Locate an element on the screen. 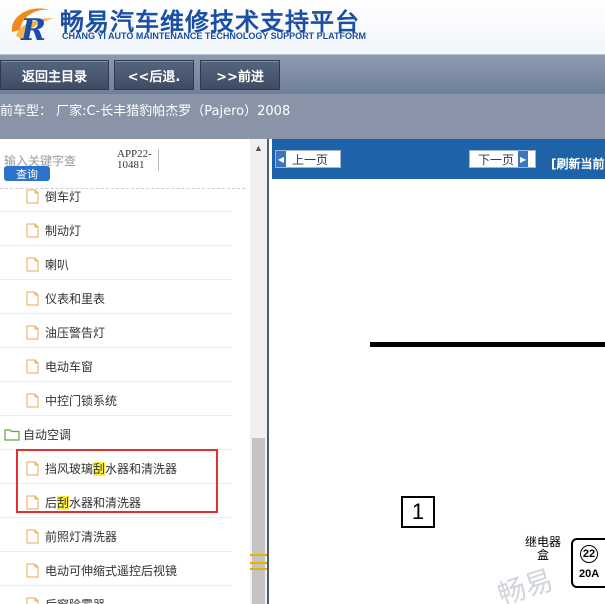 The height and width of the screenshot is (604, 605). folder-icon is located at coordinates (12, 434).